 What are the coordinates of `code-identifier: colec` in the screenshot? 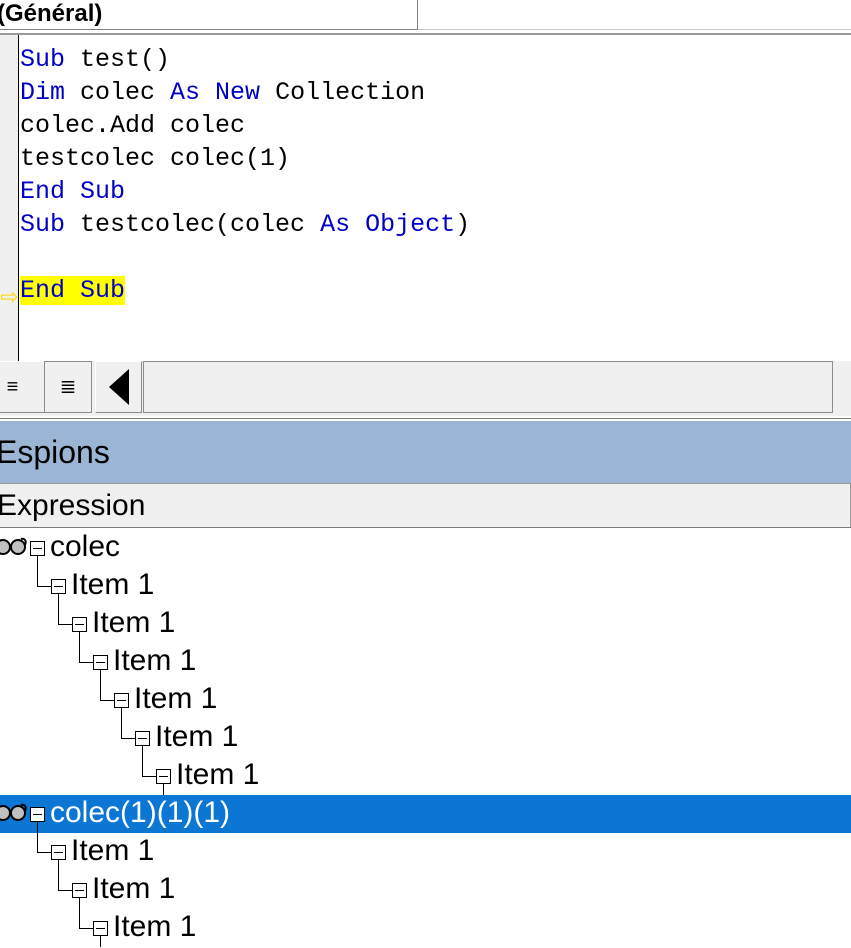 It's located at (125, 92).